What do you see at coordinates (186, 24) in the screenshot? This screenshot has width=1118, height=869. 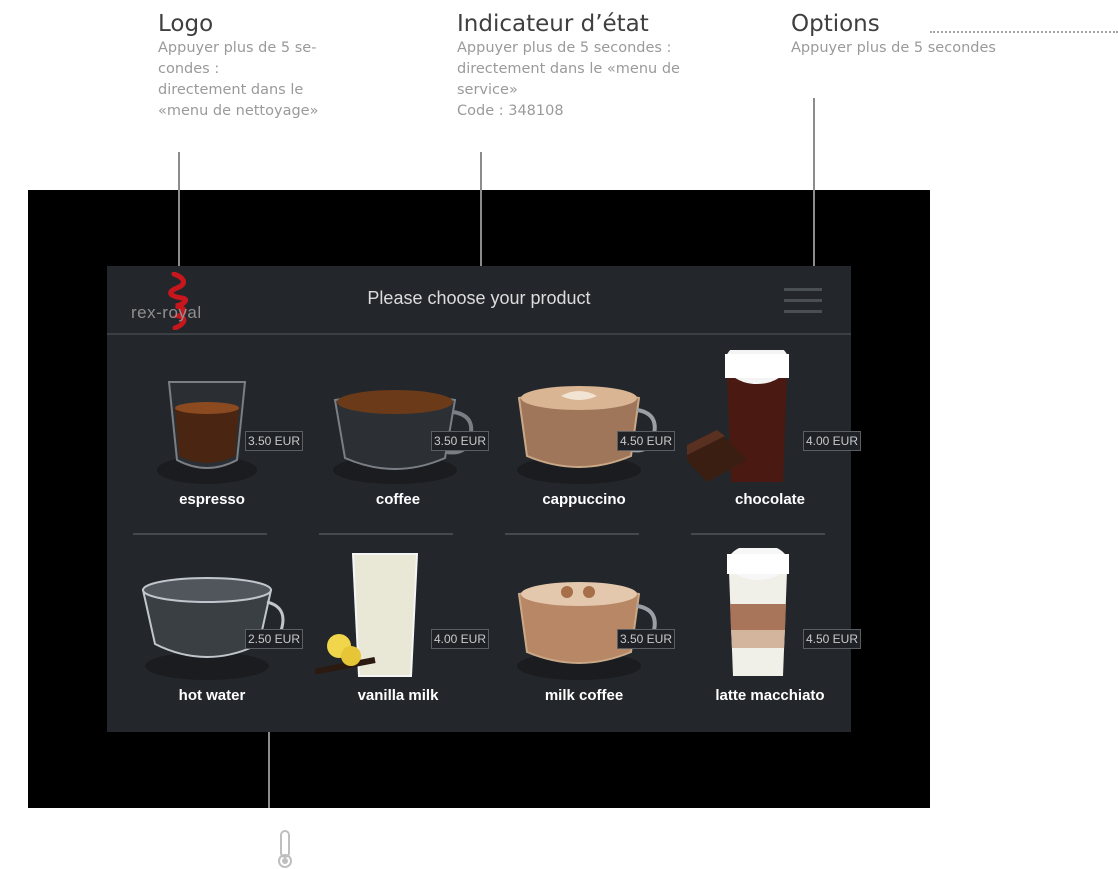 I see `annotation-logo-title: Logo` at bounding box center [186, 24].